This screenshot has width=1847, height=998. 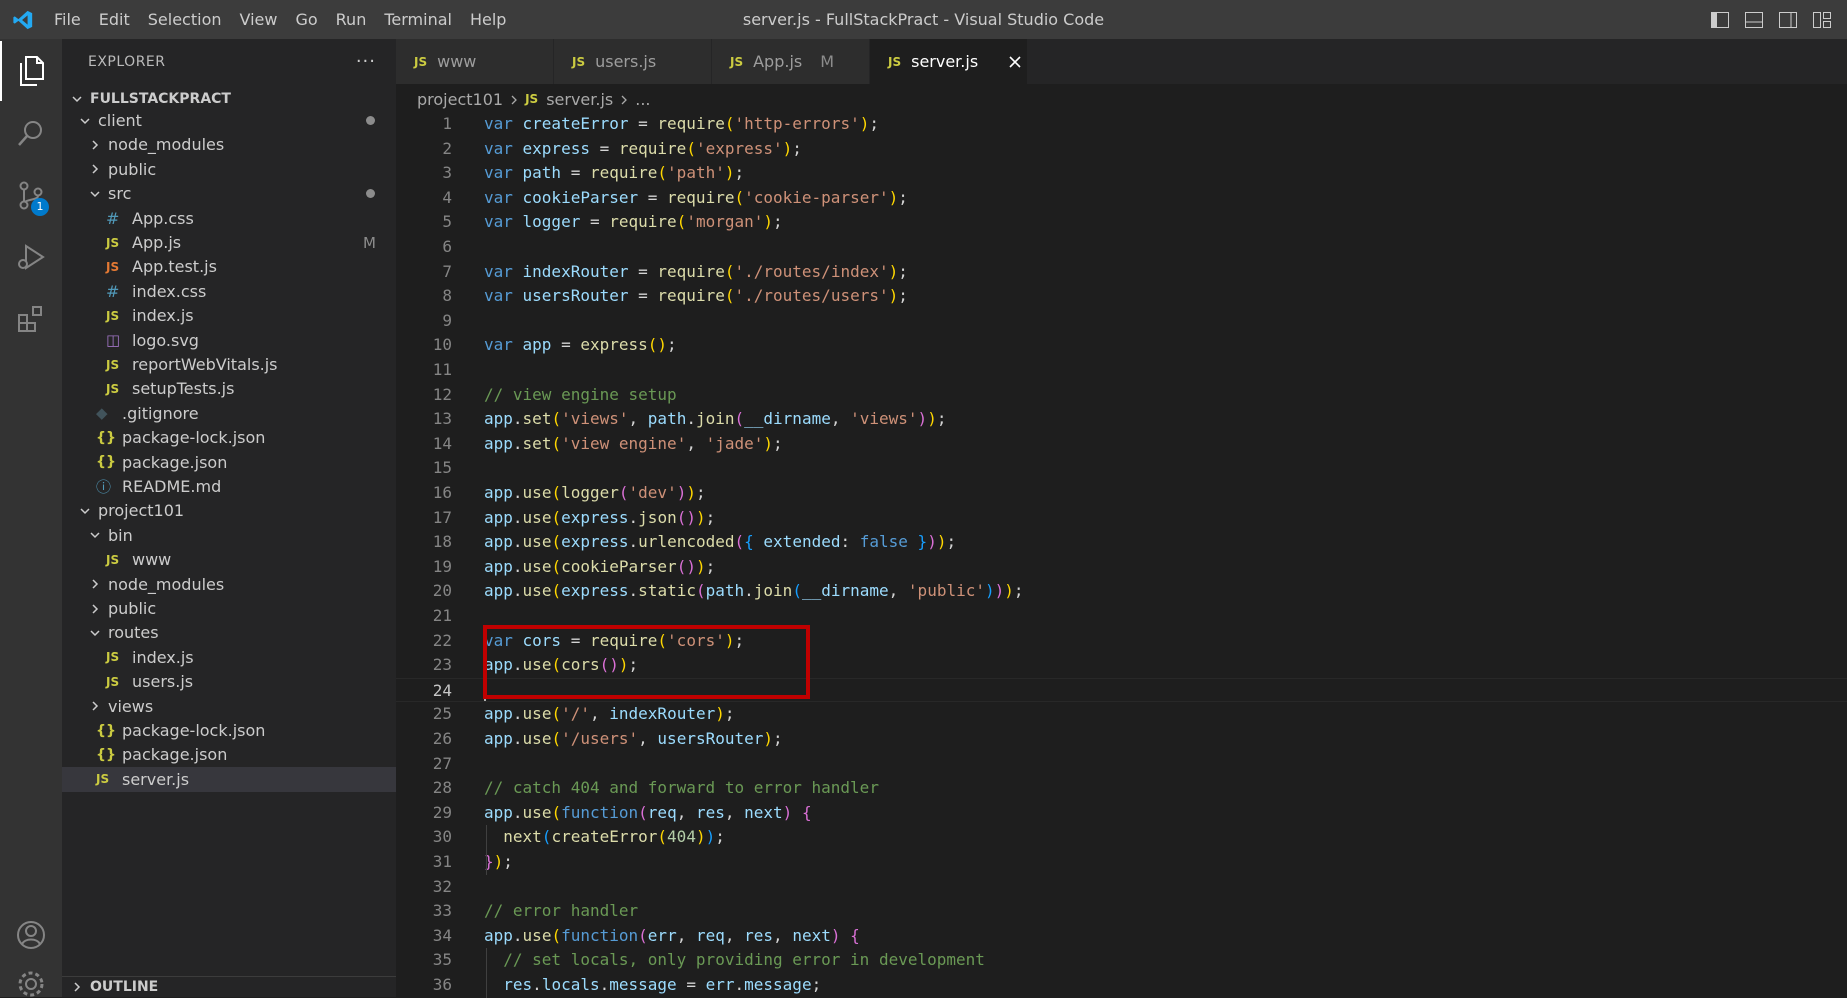 What do you see at coordinates (229, 682) in the screenshot?
I see `tree-file: JS users.js` at bounding box center [229, 682].